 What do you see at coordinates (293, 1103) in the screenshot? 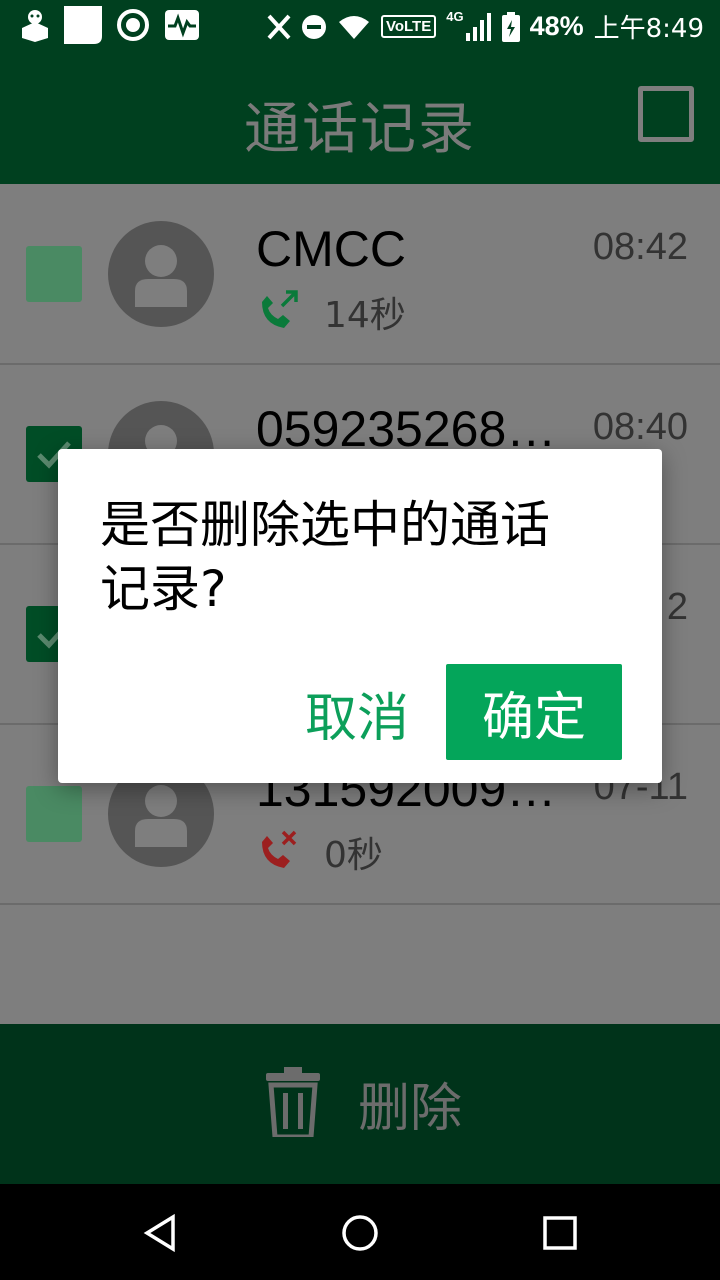
I see `trash-icon` at bounding box center [293, 1103].